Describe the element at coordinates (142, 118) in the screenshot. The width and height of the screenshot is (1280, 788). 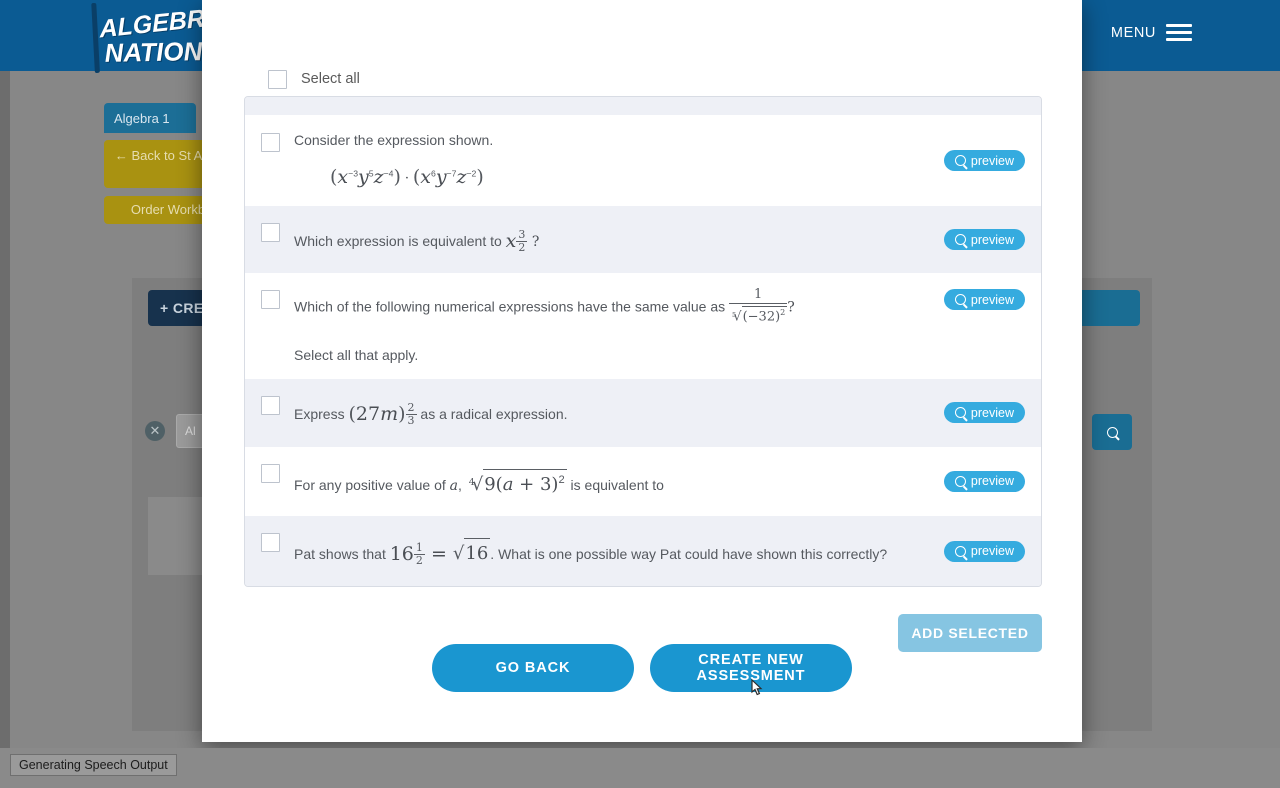
I see `background-tab-label: Algebra 1` at that location.